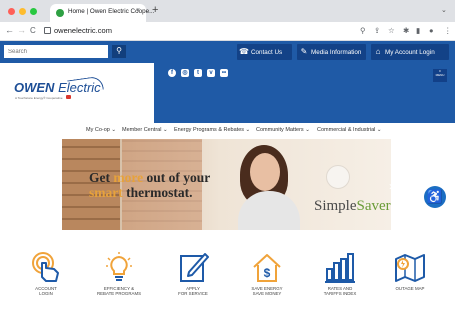 This screenshot has height=318, width=455. I want to click on menu-label: MENU, so click(440, 75).